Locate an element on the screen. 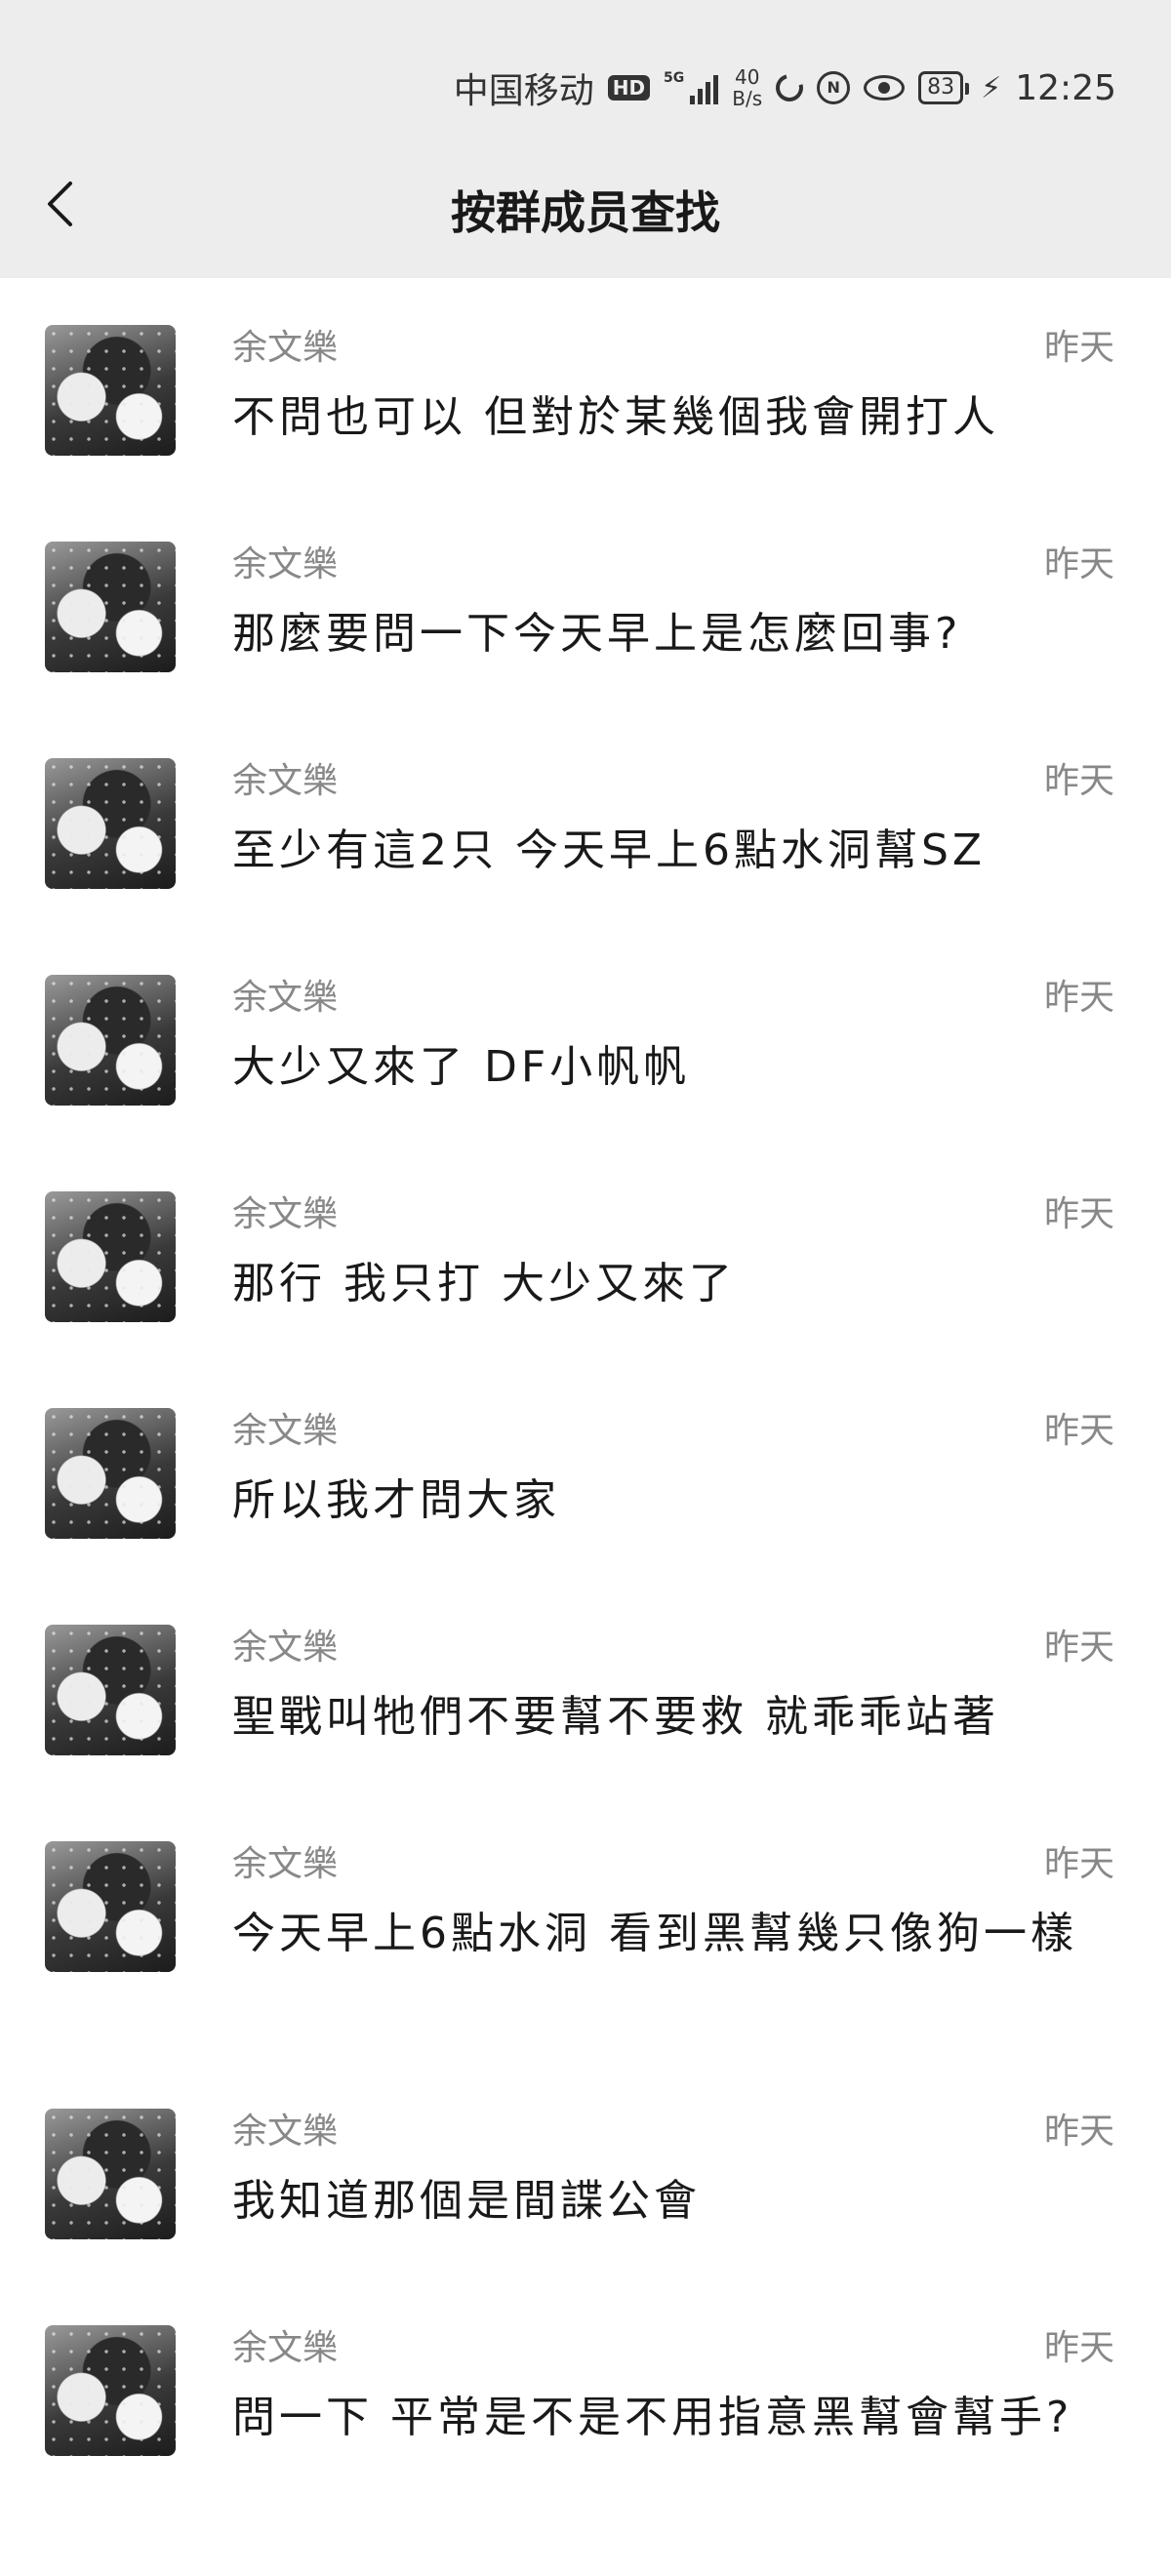 The width and height of the screenshot is (1171, 2576). message-text: 不問也可以 但對於某幾個我會開打人 is located at coordinates (615, 417).